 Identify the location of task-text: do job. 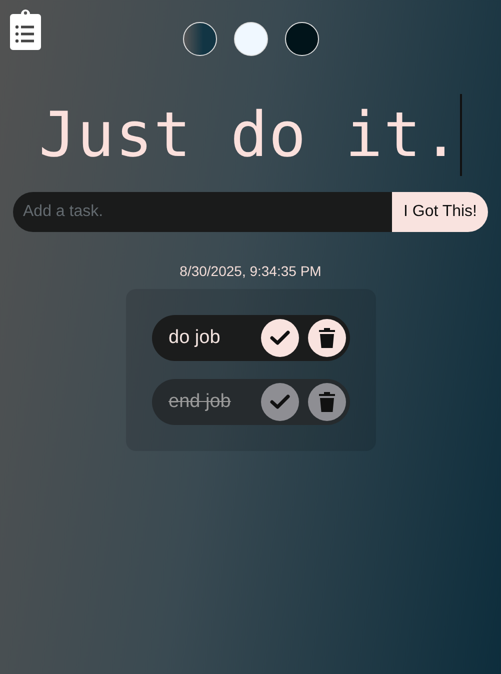
(195, 338).